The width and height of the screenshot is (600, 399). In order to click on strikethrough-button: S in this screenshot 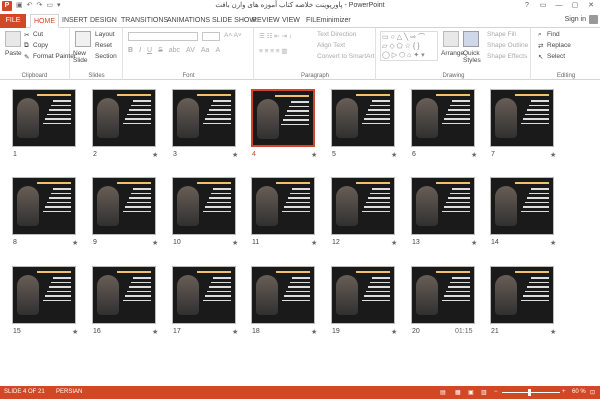, I will do `click(160, 50)`.